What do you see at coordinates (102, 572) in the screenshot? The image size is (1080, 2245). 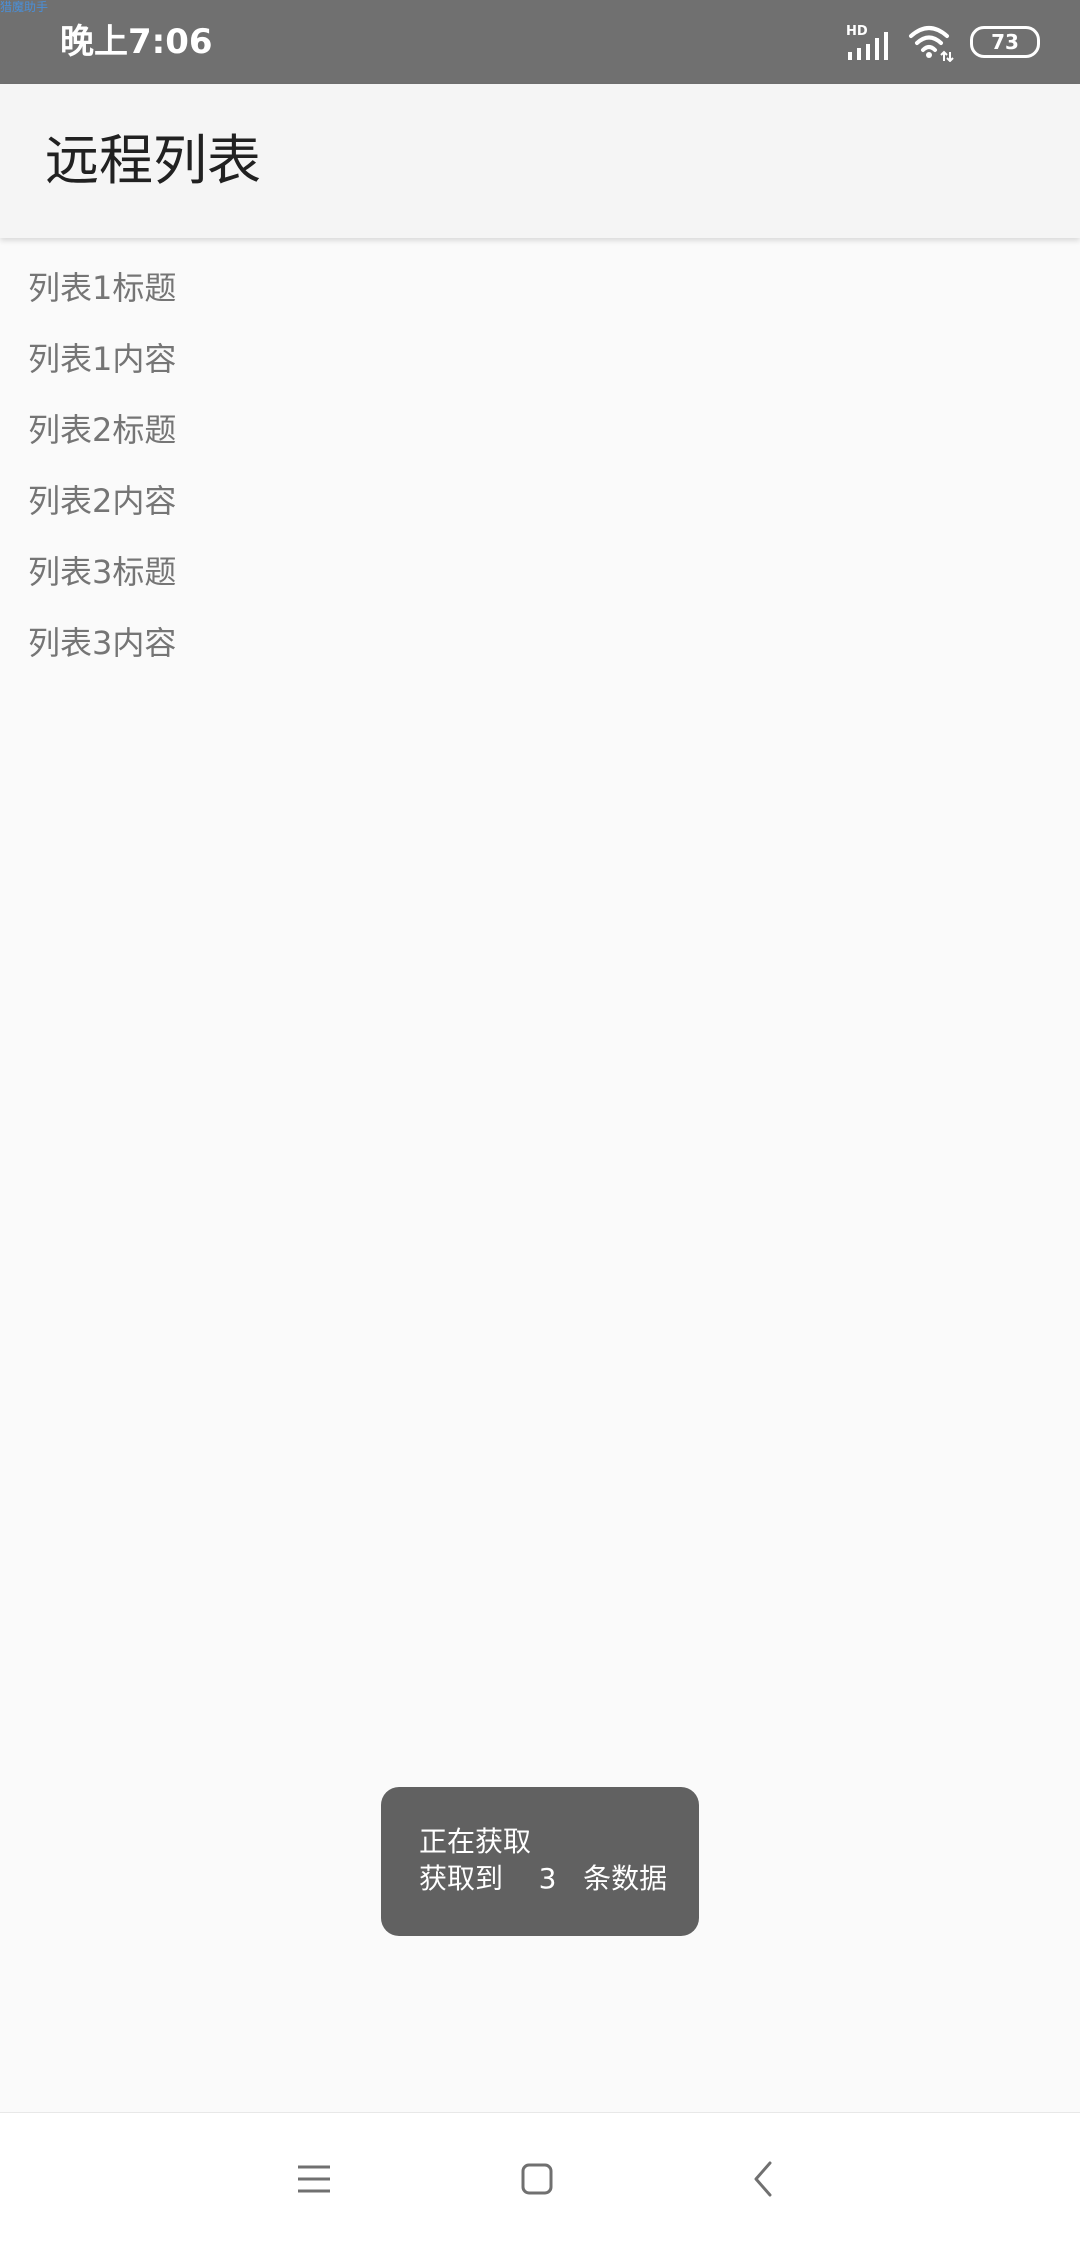 I see `list-item-3-title: 列表3标题` at bounding box center [102, 572].